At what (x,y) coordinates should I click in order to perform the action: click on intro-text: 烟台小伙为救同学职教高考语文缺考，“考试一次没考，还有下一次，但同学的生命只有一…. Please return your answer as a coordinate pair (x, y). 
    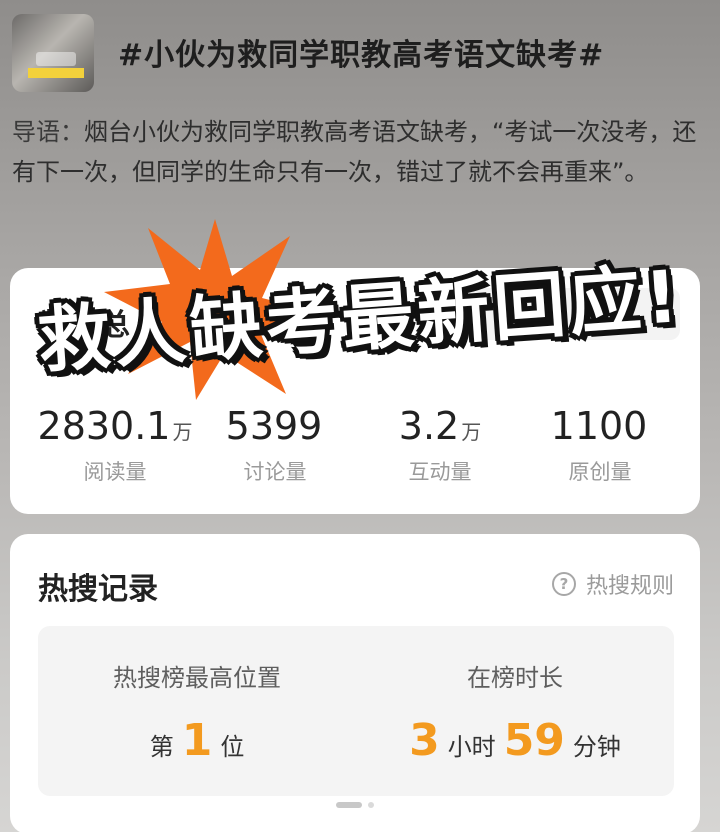
    Looking at the image, I should click on (354, 152).